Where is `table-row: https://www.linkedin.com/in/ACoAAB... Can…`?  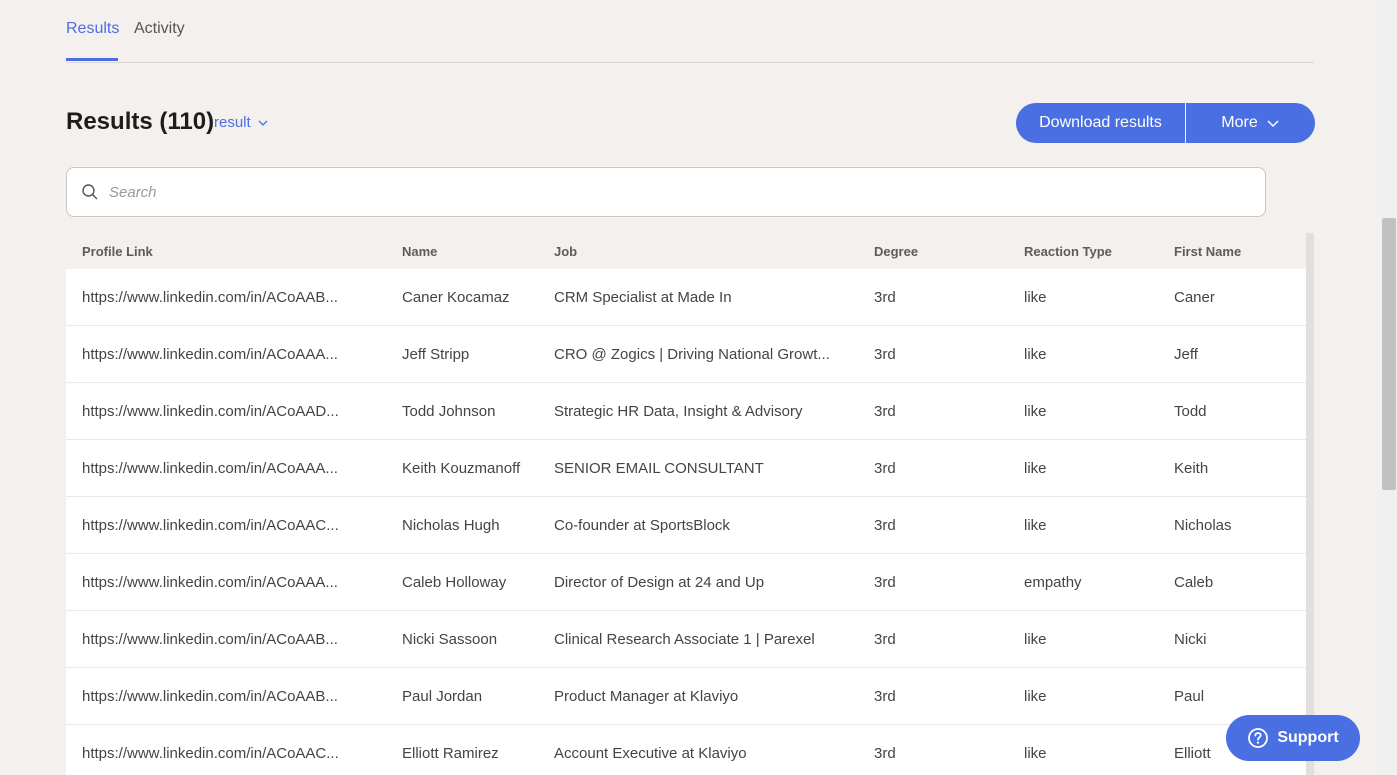 table-row: https://www.linkedin.com/in/ACoAAB... Can… is located at coordinates (690, 297).